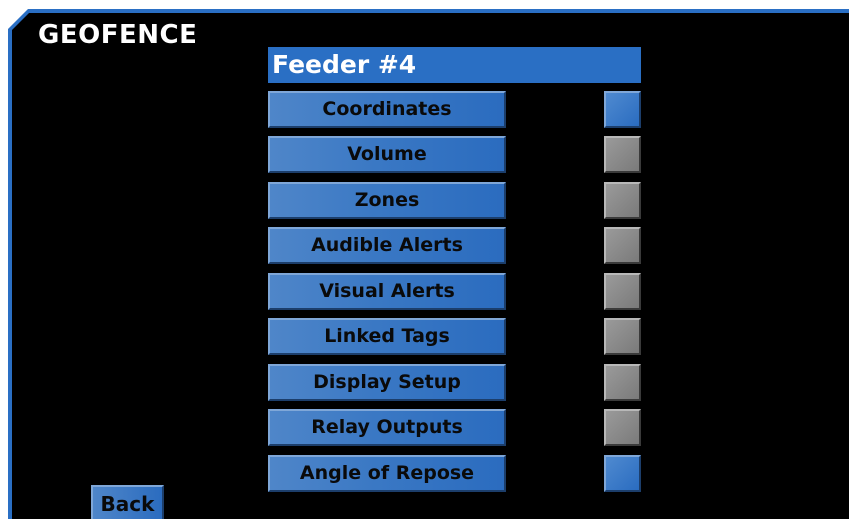  Describe the element at coordinates (387, 473) in the screenshot. I see `angle-of-repose-button: Angle of Repose` at that location.